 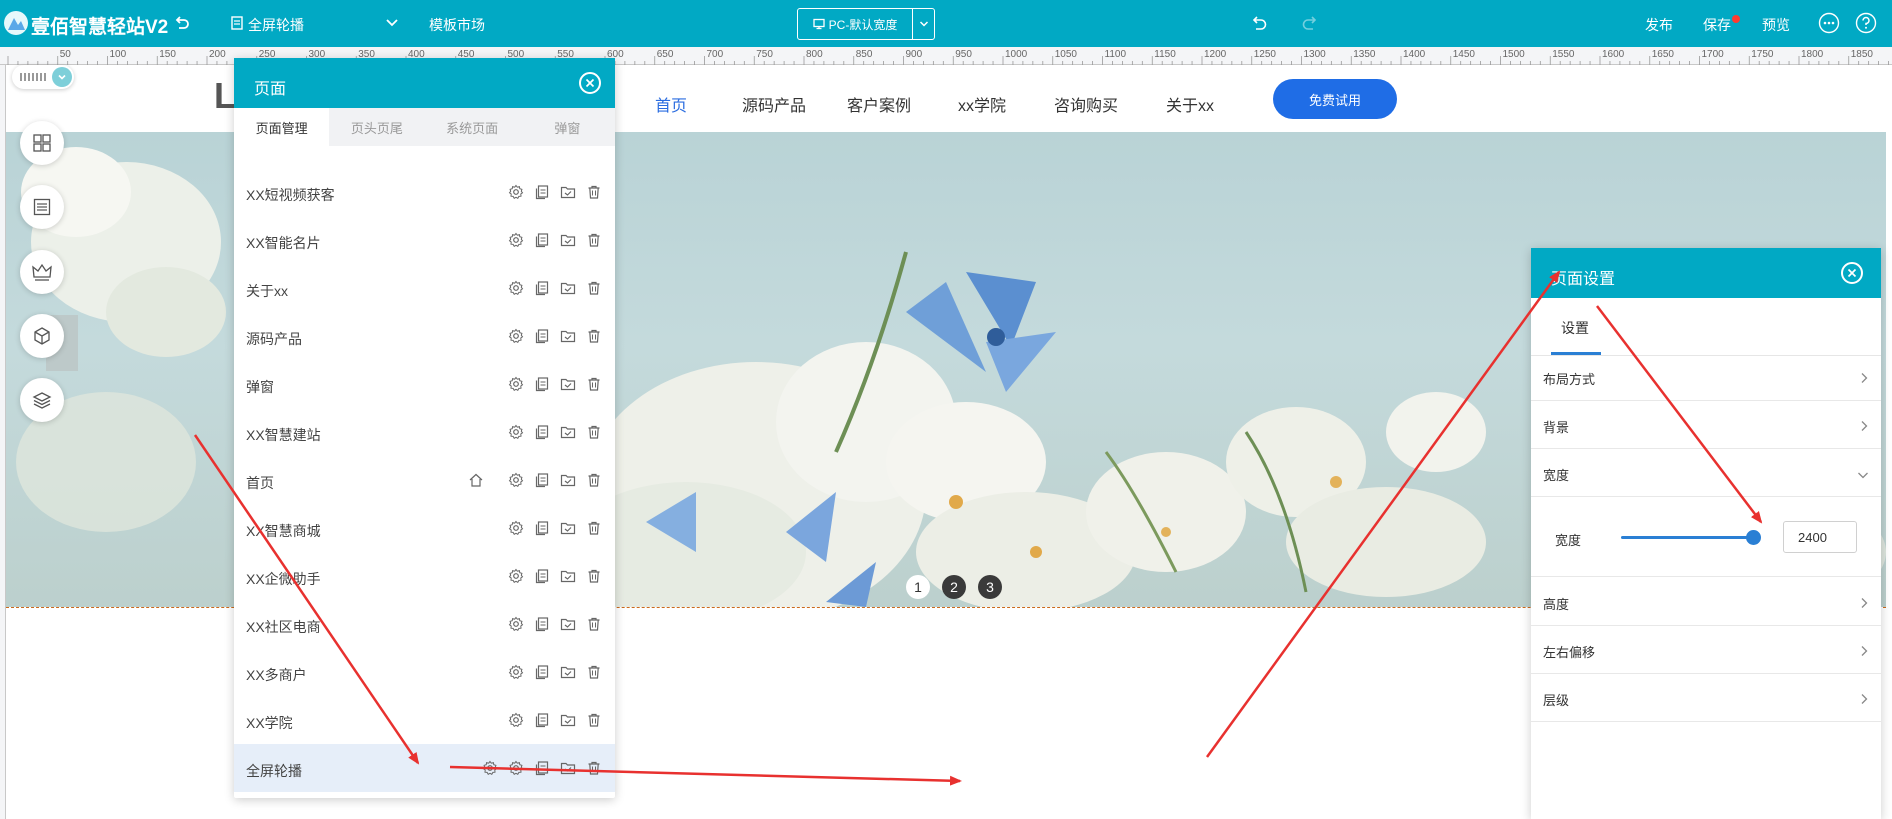 What do you see at coordinates (1717, 25) in the screenshot?
I see `save-button: 保存` at bounding box center [1717, 25].